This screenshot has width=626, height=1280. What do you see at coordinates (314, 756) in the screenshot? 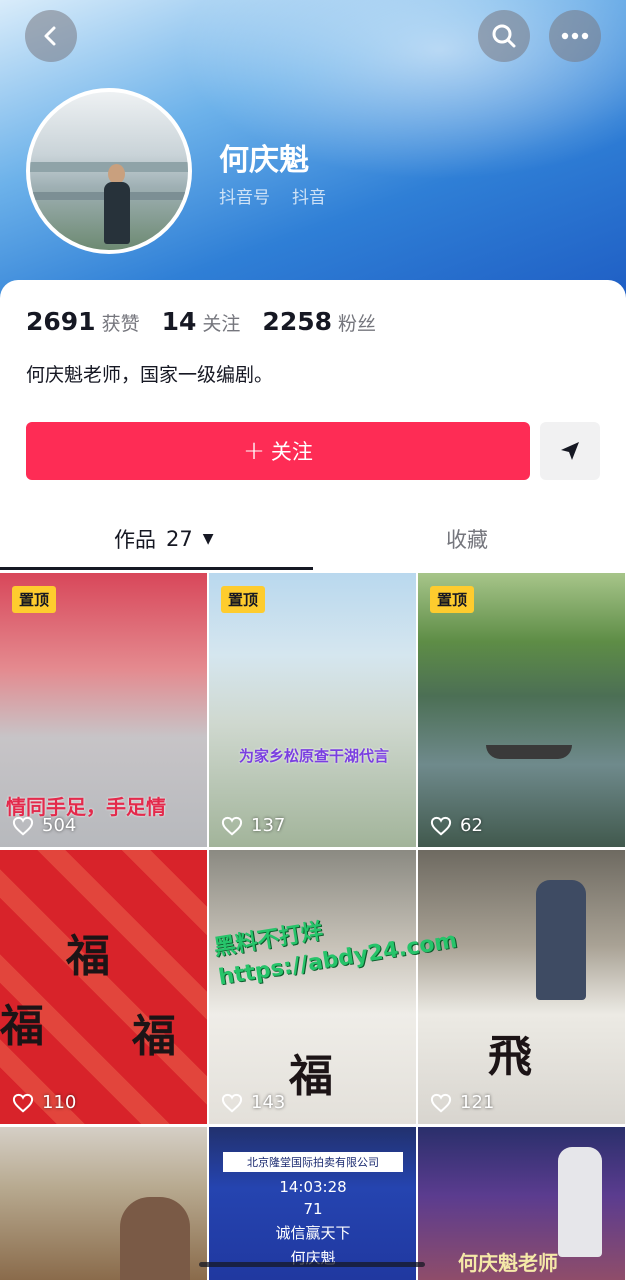
I see `video-caption: 为家乡松原查干湖代言` at bounding box center [314, 756].